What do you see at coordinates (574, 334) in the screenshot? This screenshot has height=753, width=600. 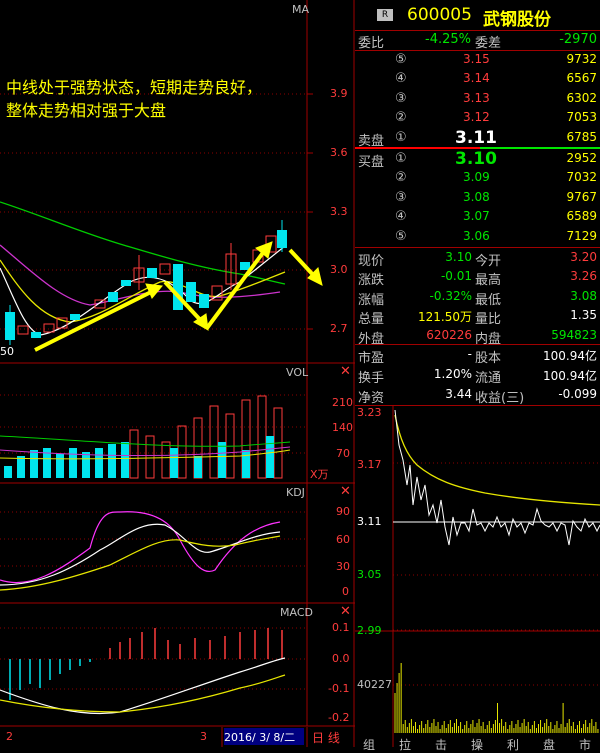 I see `quote-value: 594823` at bounding box center [574, 334].